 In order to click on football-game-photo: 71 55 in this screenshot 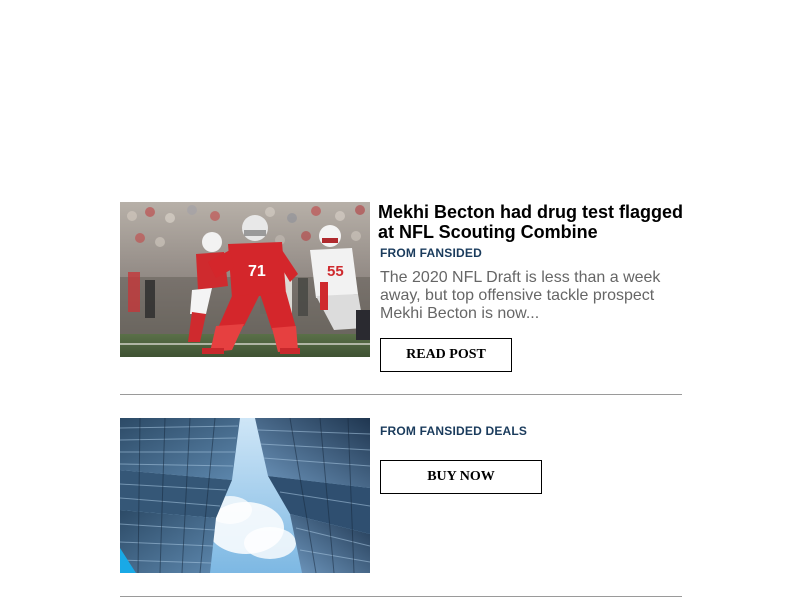, I will do `click(245, 279)`.